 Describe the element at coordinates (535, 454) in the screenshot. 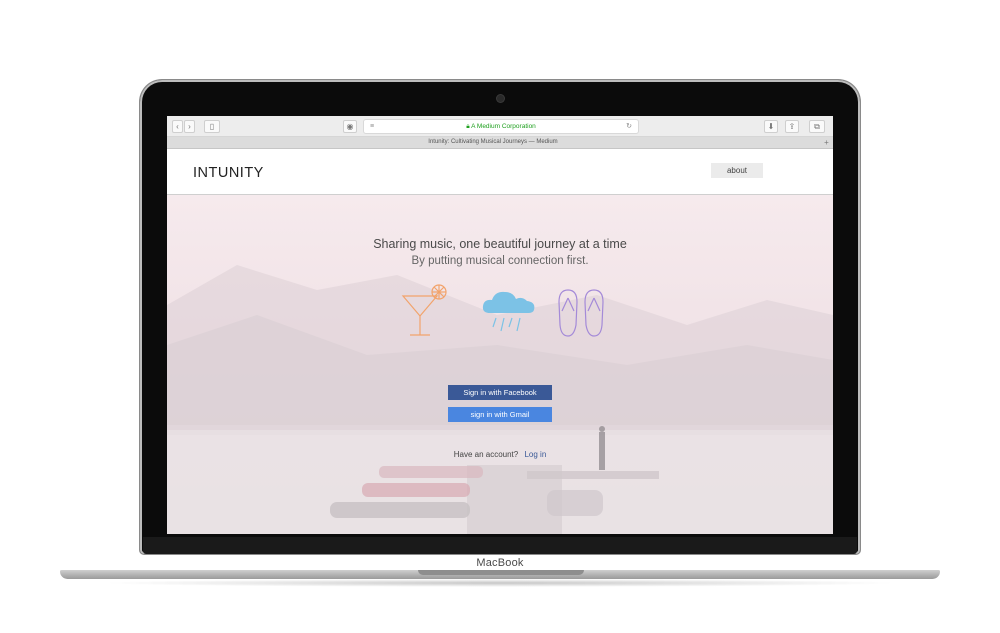

I see `login-link: Log in` at that location.